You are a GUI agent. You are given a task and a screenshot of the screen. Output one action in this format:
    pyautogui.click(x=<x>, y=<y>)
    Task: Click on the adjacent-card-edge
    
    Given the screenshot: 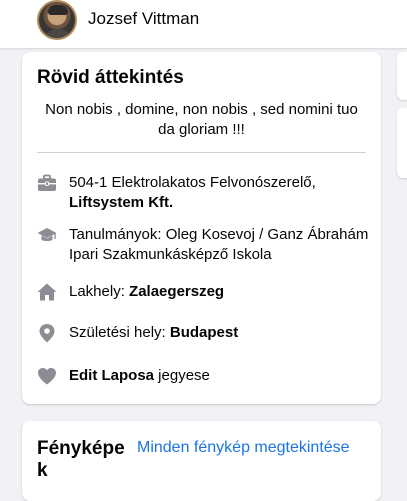 What is the action you would take?
    pyautogui.click(x=402, y=76)
    